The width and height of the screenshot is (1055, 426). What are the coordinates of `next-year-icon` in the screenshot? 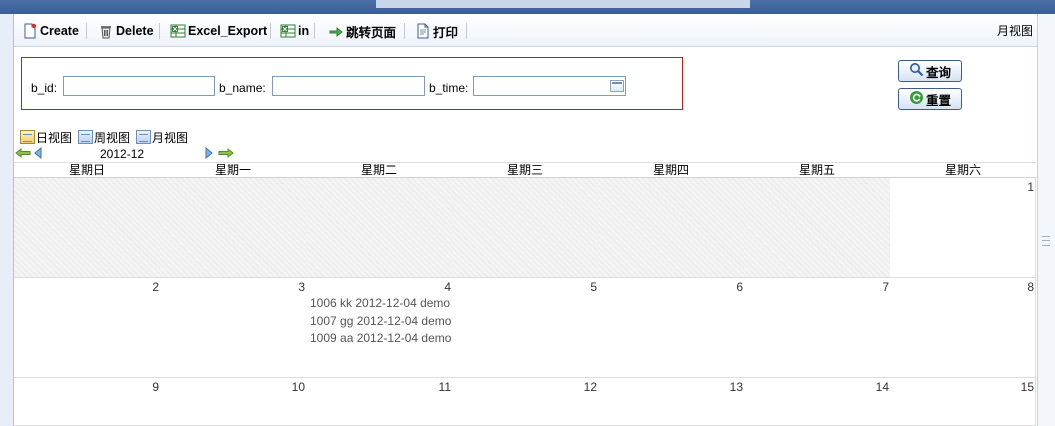 It's located at (226, 154).